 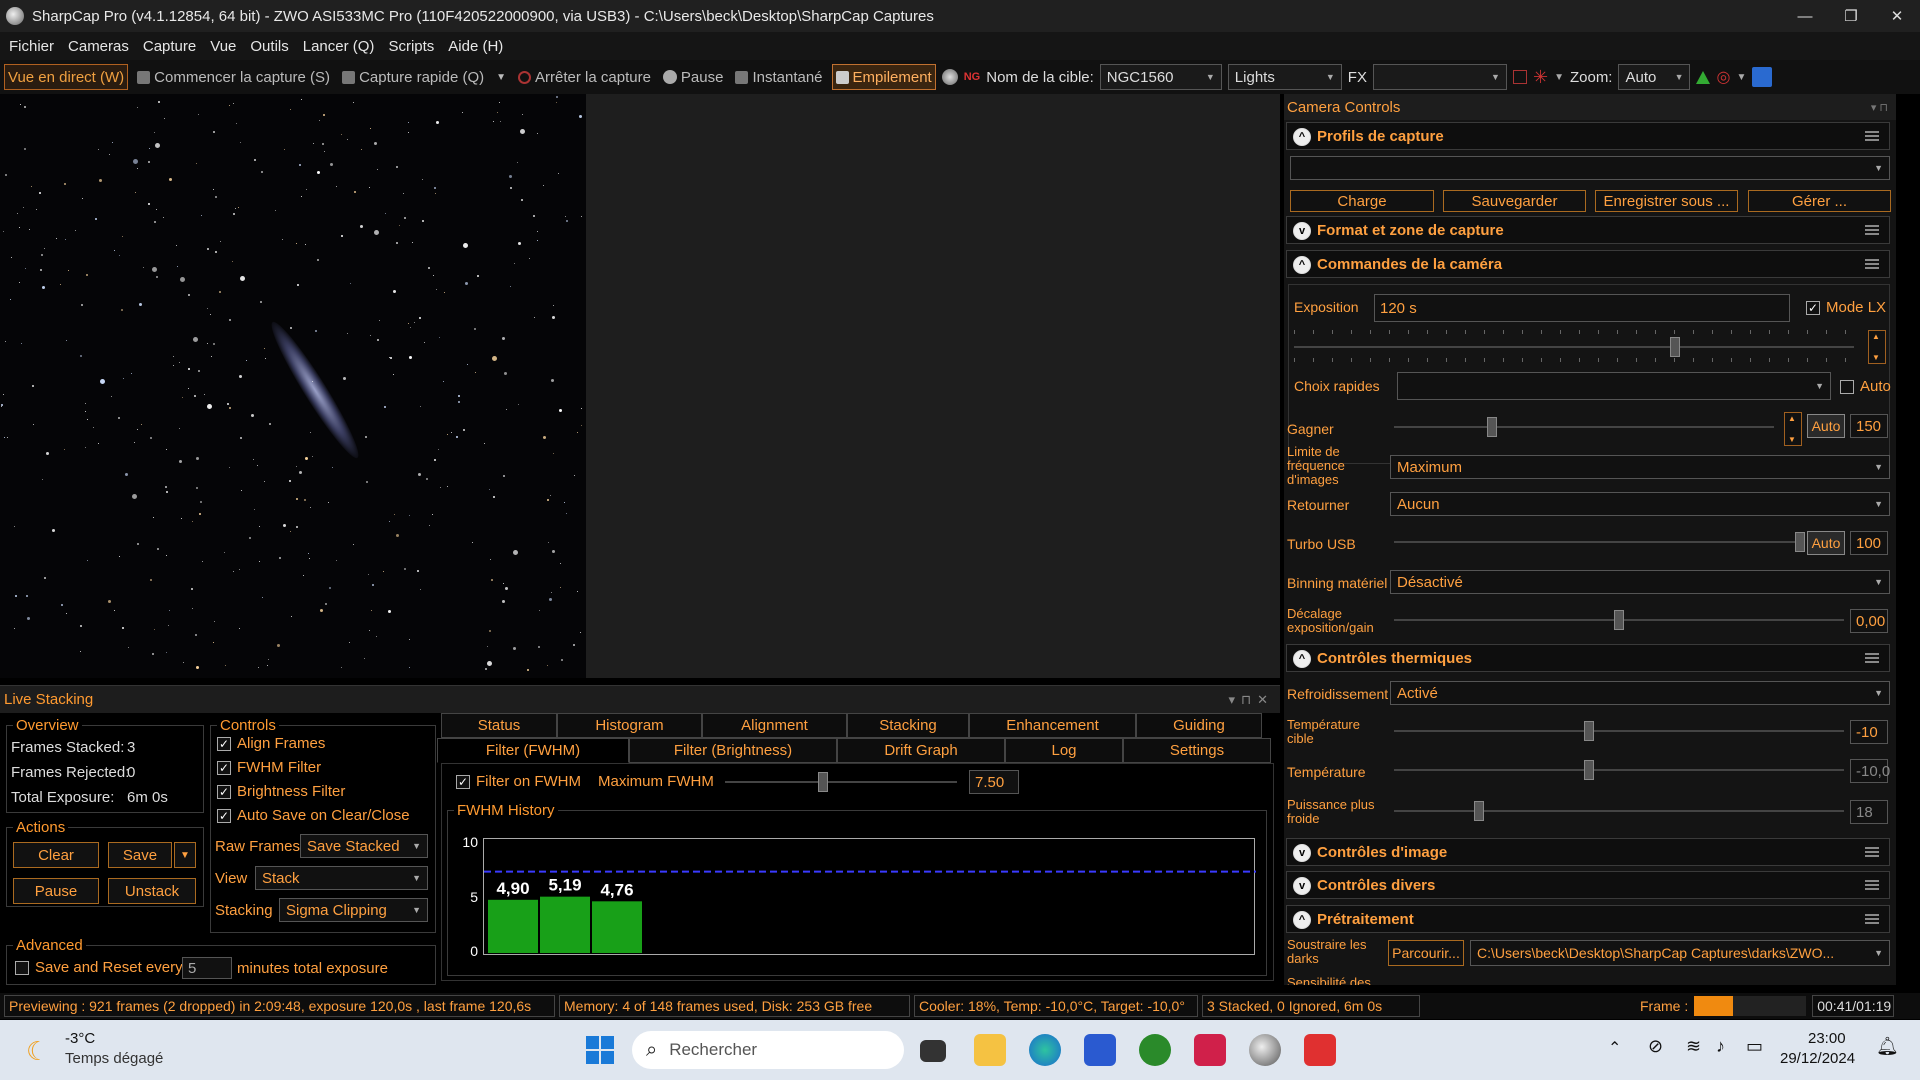 What do you see at coordinates (1846, 307) in the screenshot?
I see `lx-mode-checkbox: ✓ Mode LX` at bounding box center [1846, 307].